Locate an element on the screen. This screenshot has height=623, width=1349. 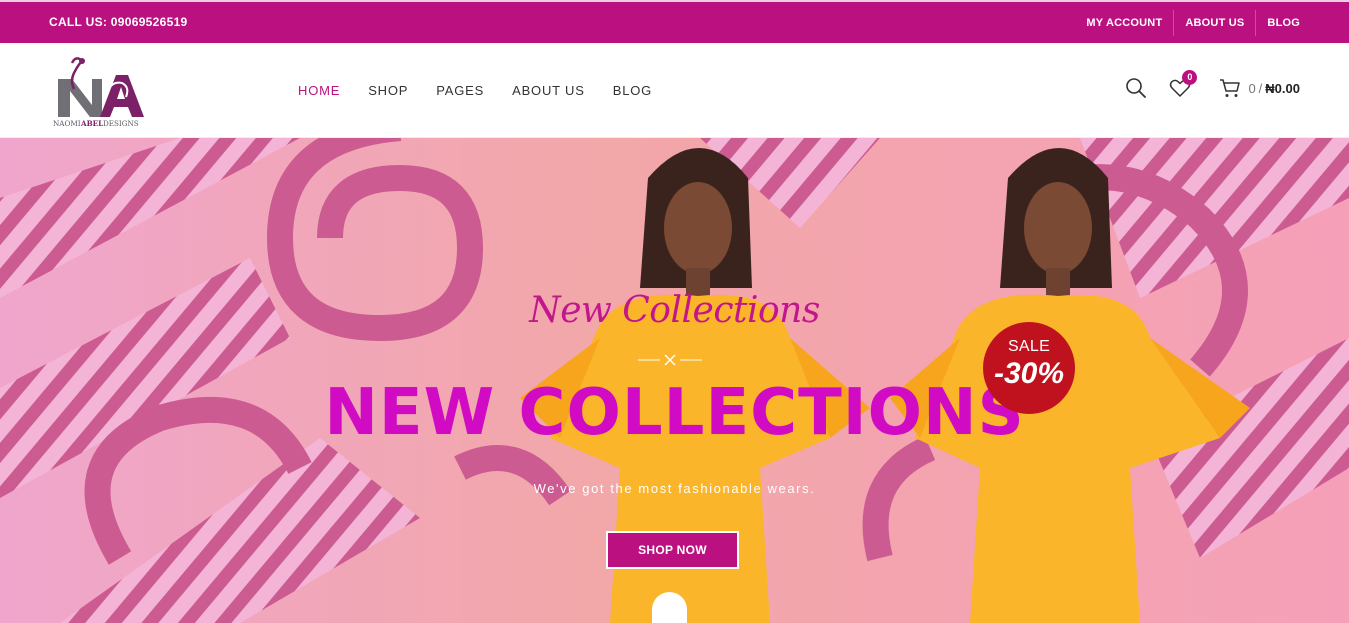
nav-pages: PAGES is located at coordinates (460, 90).